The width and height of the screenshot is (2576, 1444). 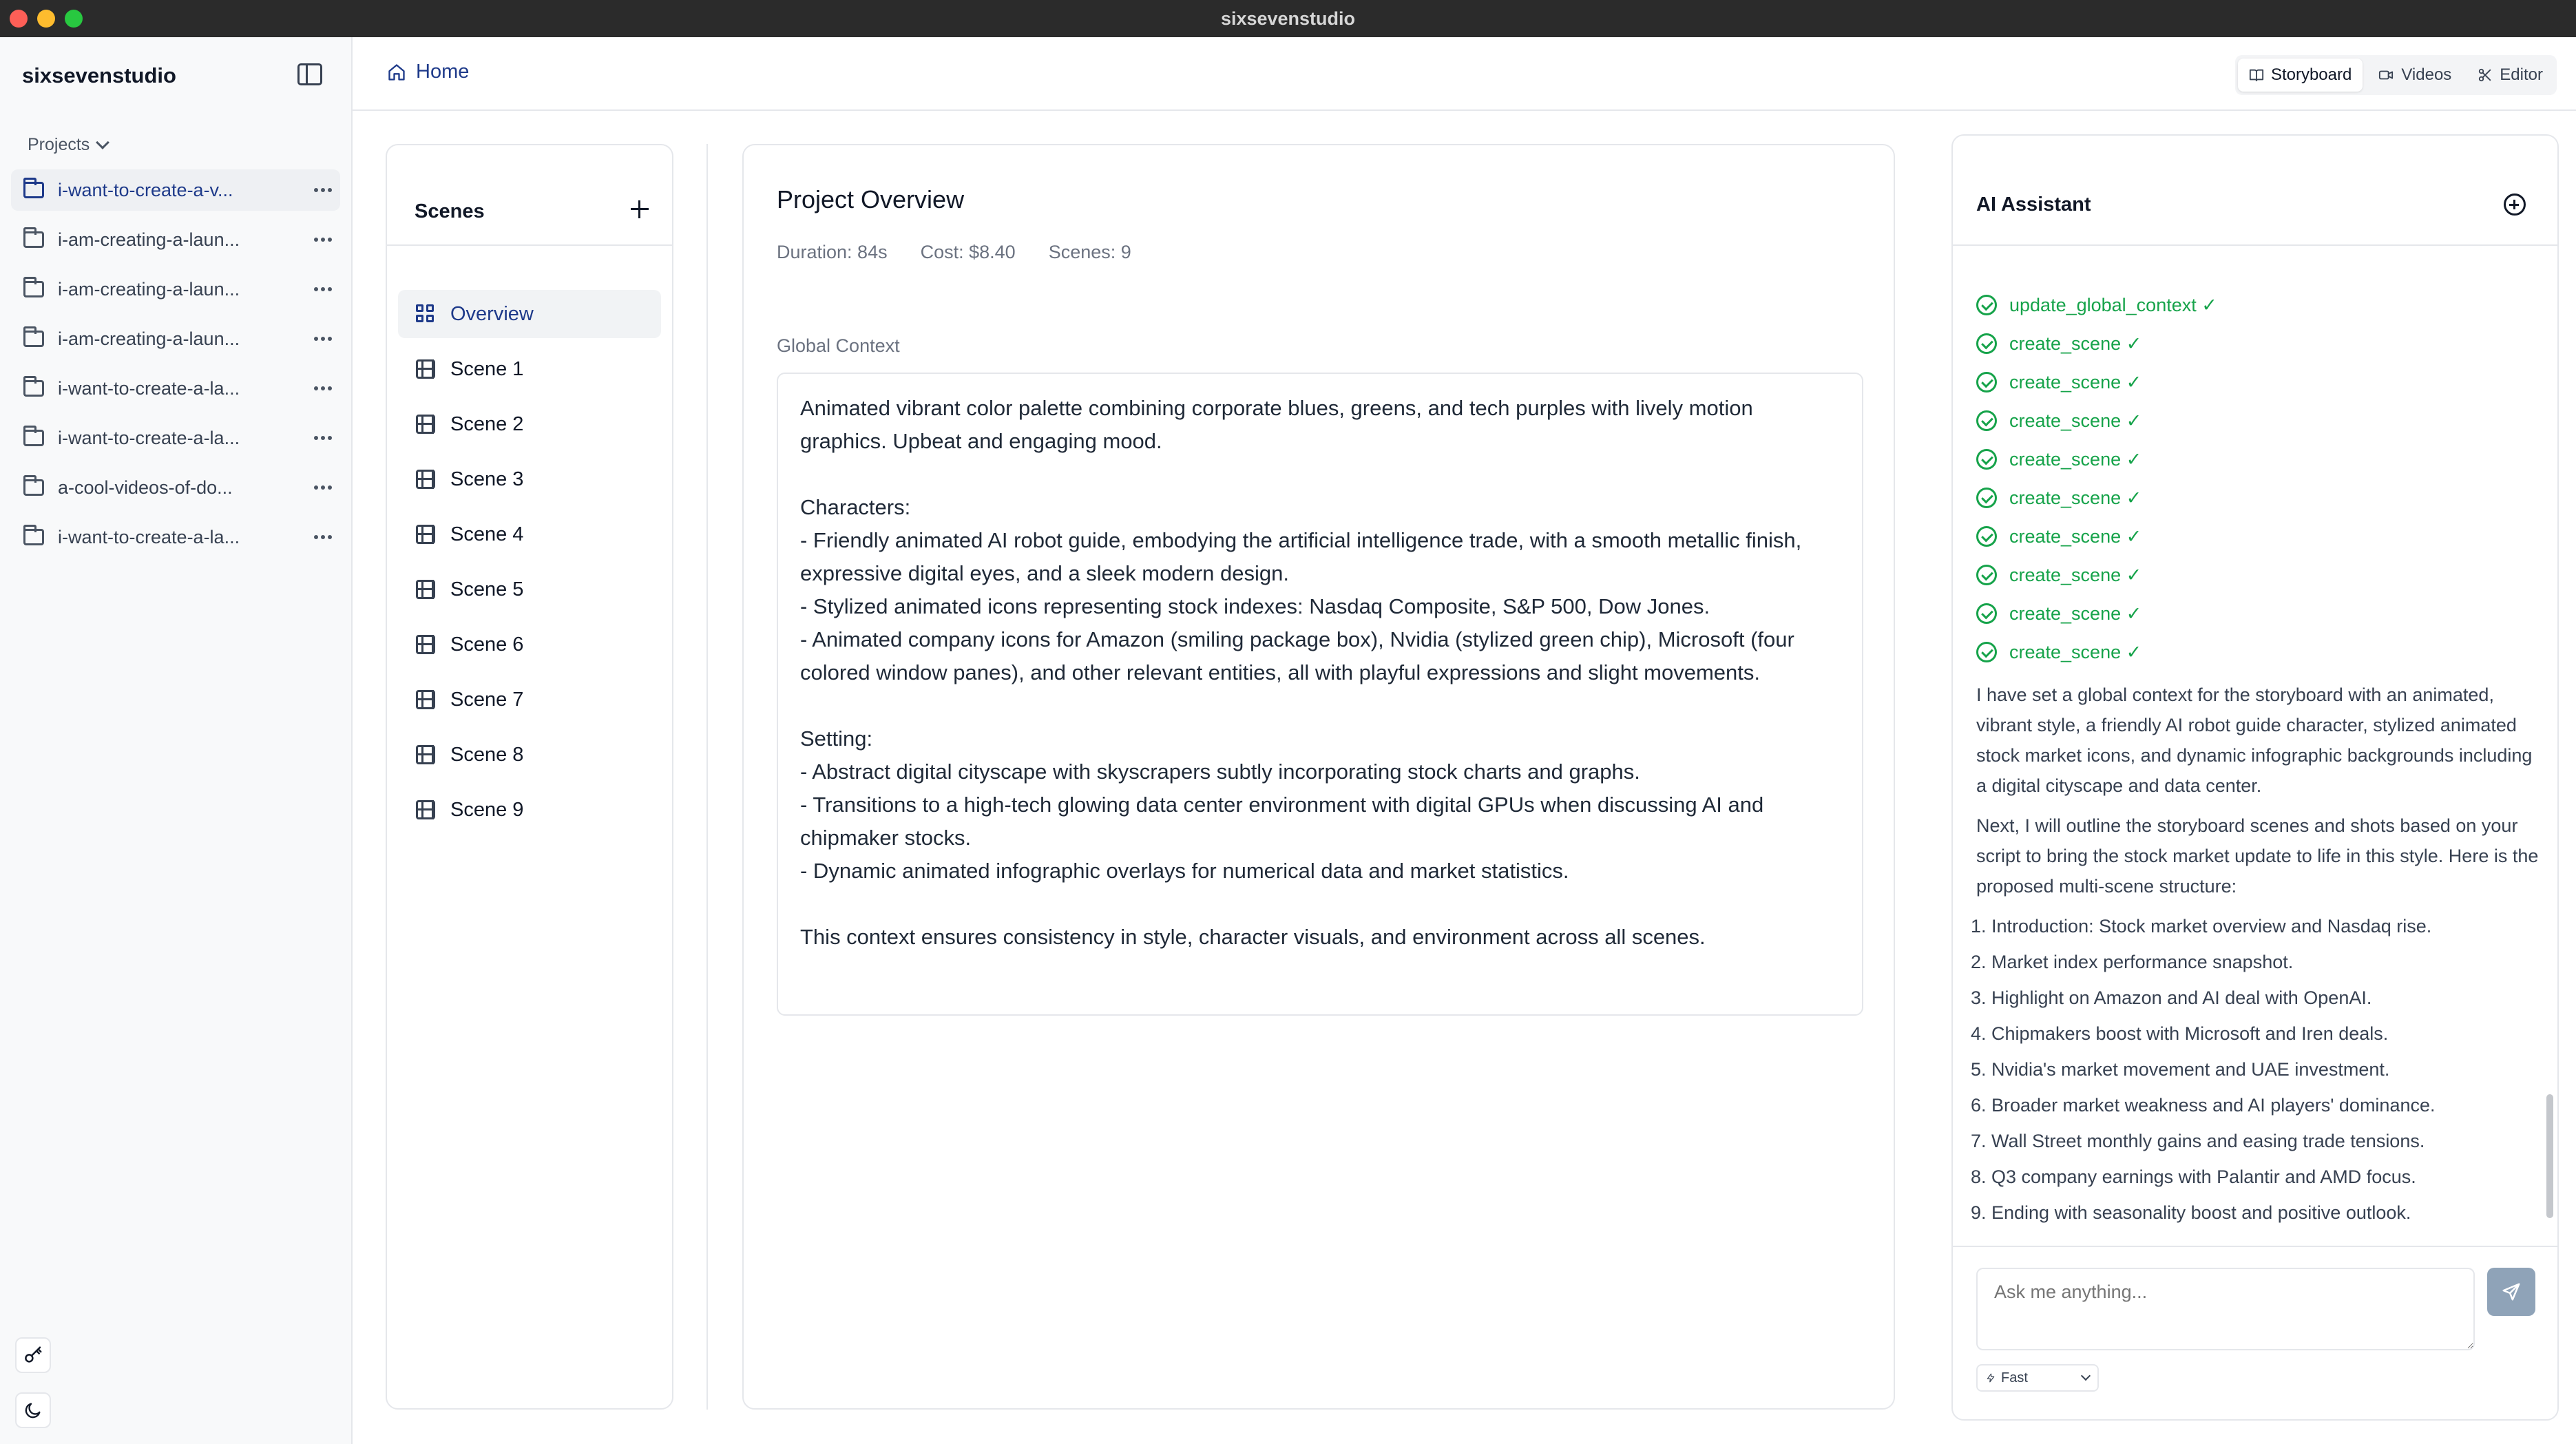 What do you see at coordinates (529, 424) in the screenshot?
I see `scene-item: Scene 2` at bounding box center [529, 424].